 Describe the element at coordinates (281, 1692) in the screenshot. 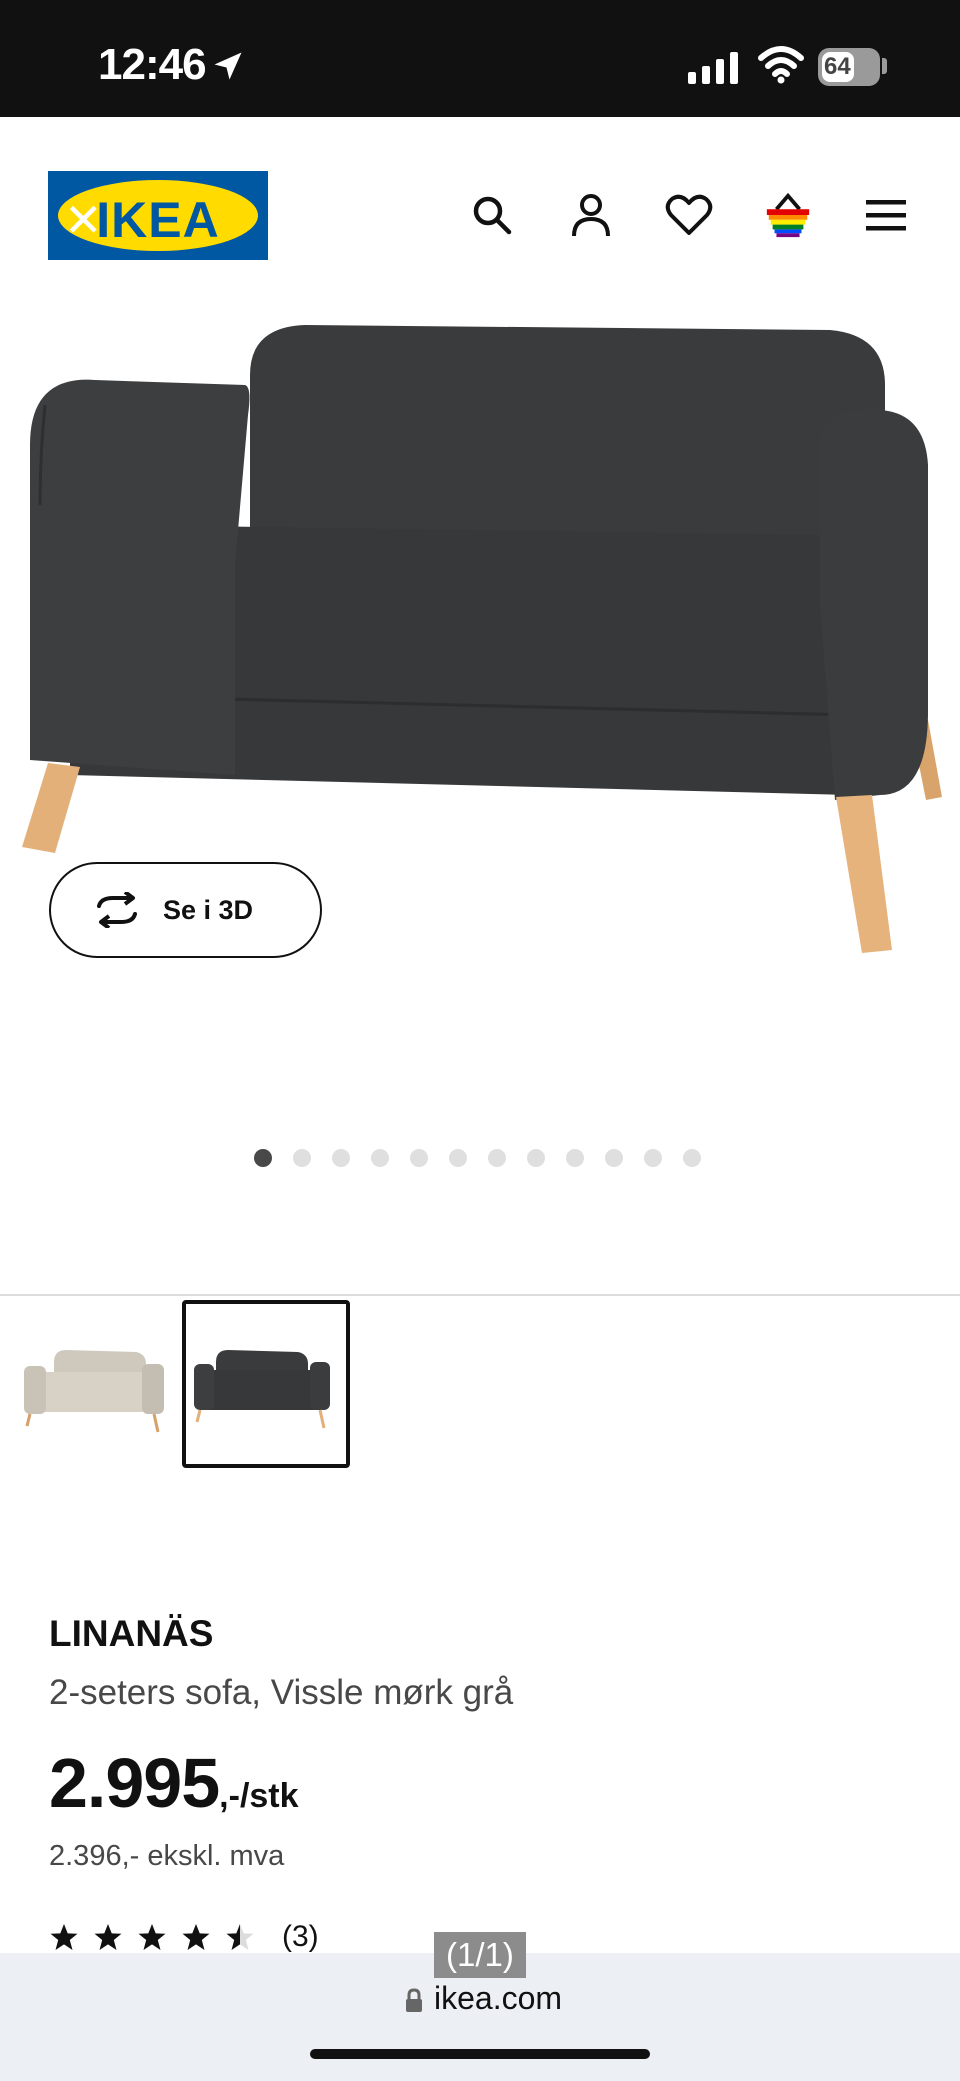

I see `product-description: 2-seters sofa, Vissle mørk grå` at that location.